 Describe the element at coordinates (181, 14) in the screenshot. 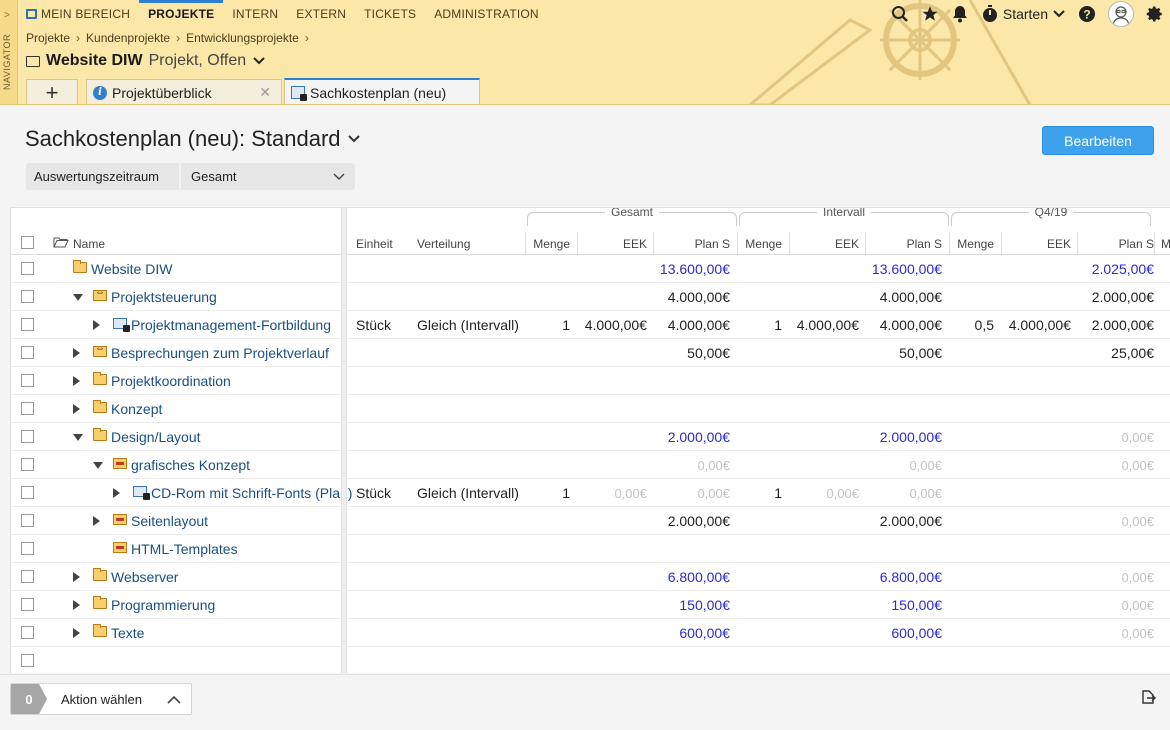

I see `nav-projekte: PROJEKTE` at that location.